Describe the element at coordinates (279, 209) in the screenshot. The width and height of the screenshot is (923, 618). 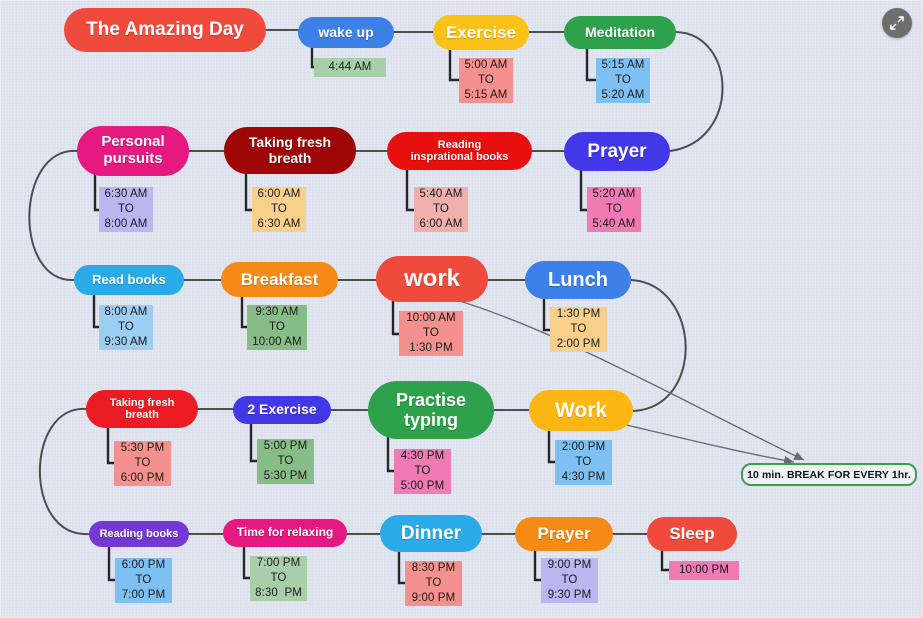
I see `time-chip-freshbreath1: 6:00 AM TO 6:30 AM` at that location.